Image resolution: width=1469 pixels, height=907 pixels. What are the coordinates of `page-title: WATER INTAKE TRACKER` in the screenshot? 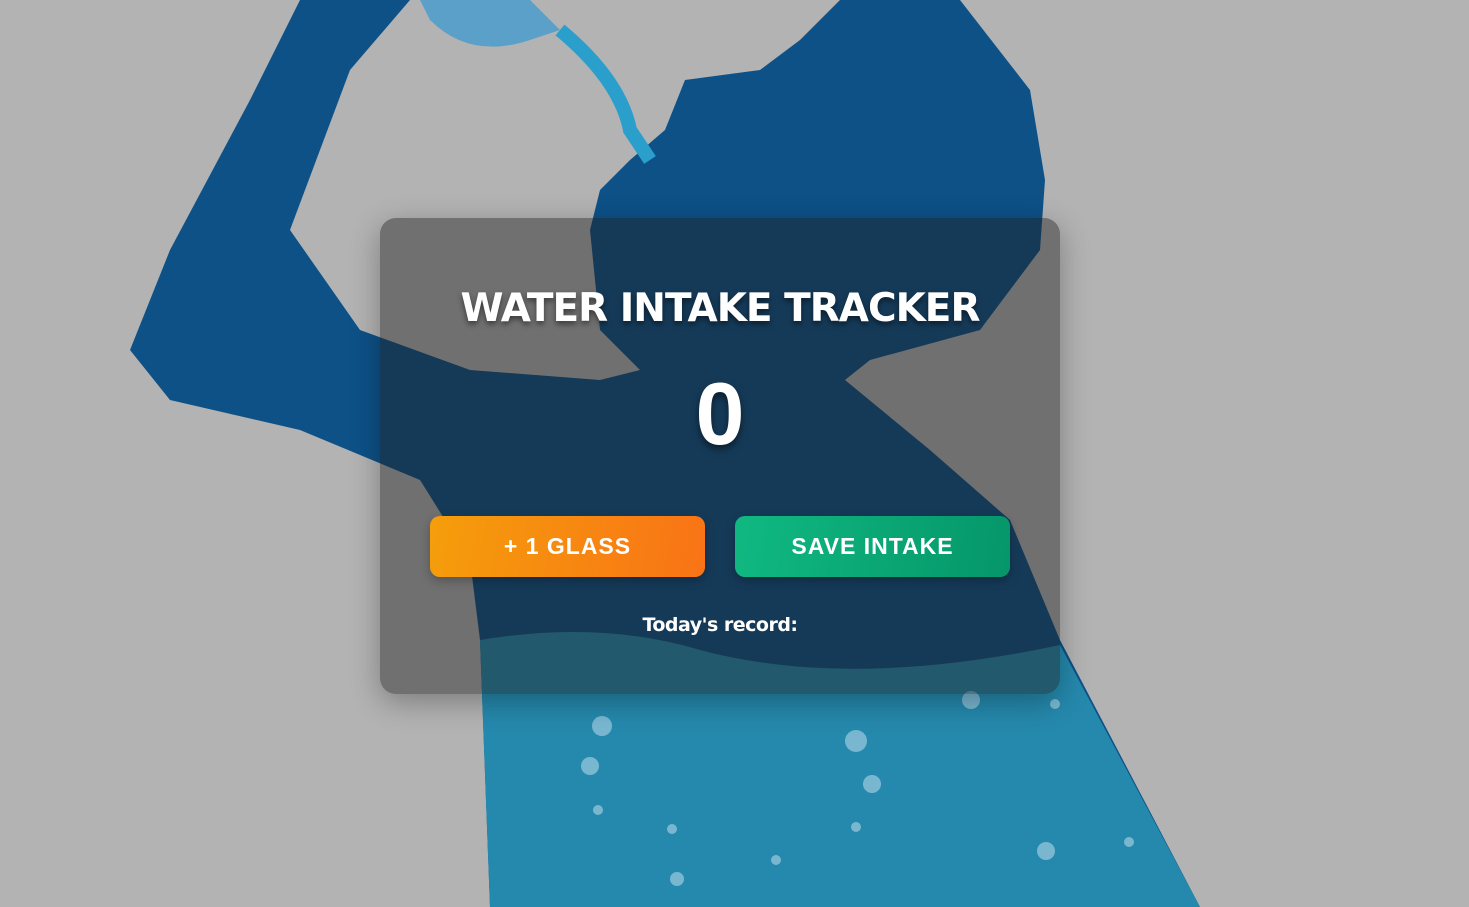 It's located at (720, 308).